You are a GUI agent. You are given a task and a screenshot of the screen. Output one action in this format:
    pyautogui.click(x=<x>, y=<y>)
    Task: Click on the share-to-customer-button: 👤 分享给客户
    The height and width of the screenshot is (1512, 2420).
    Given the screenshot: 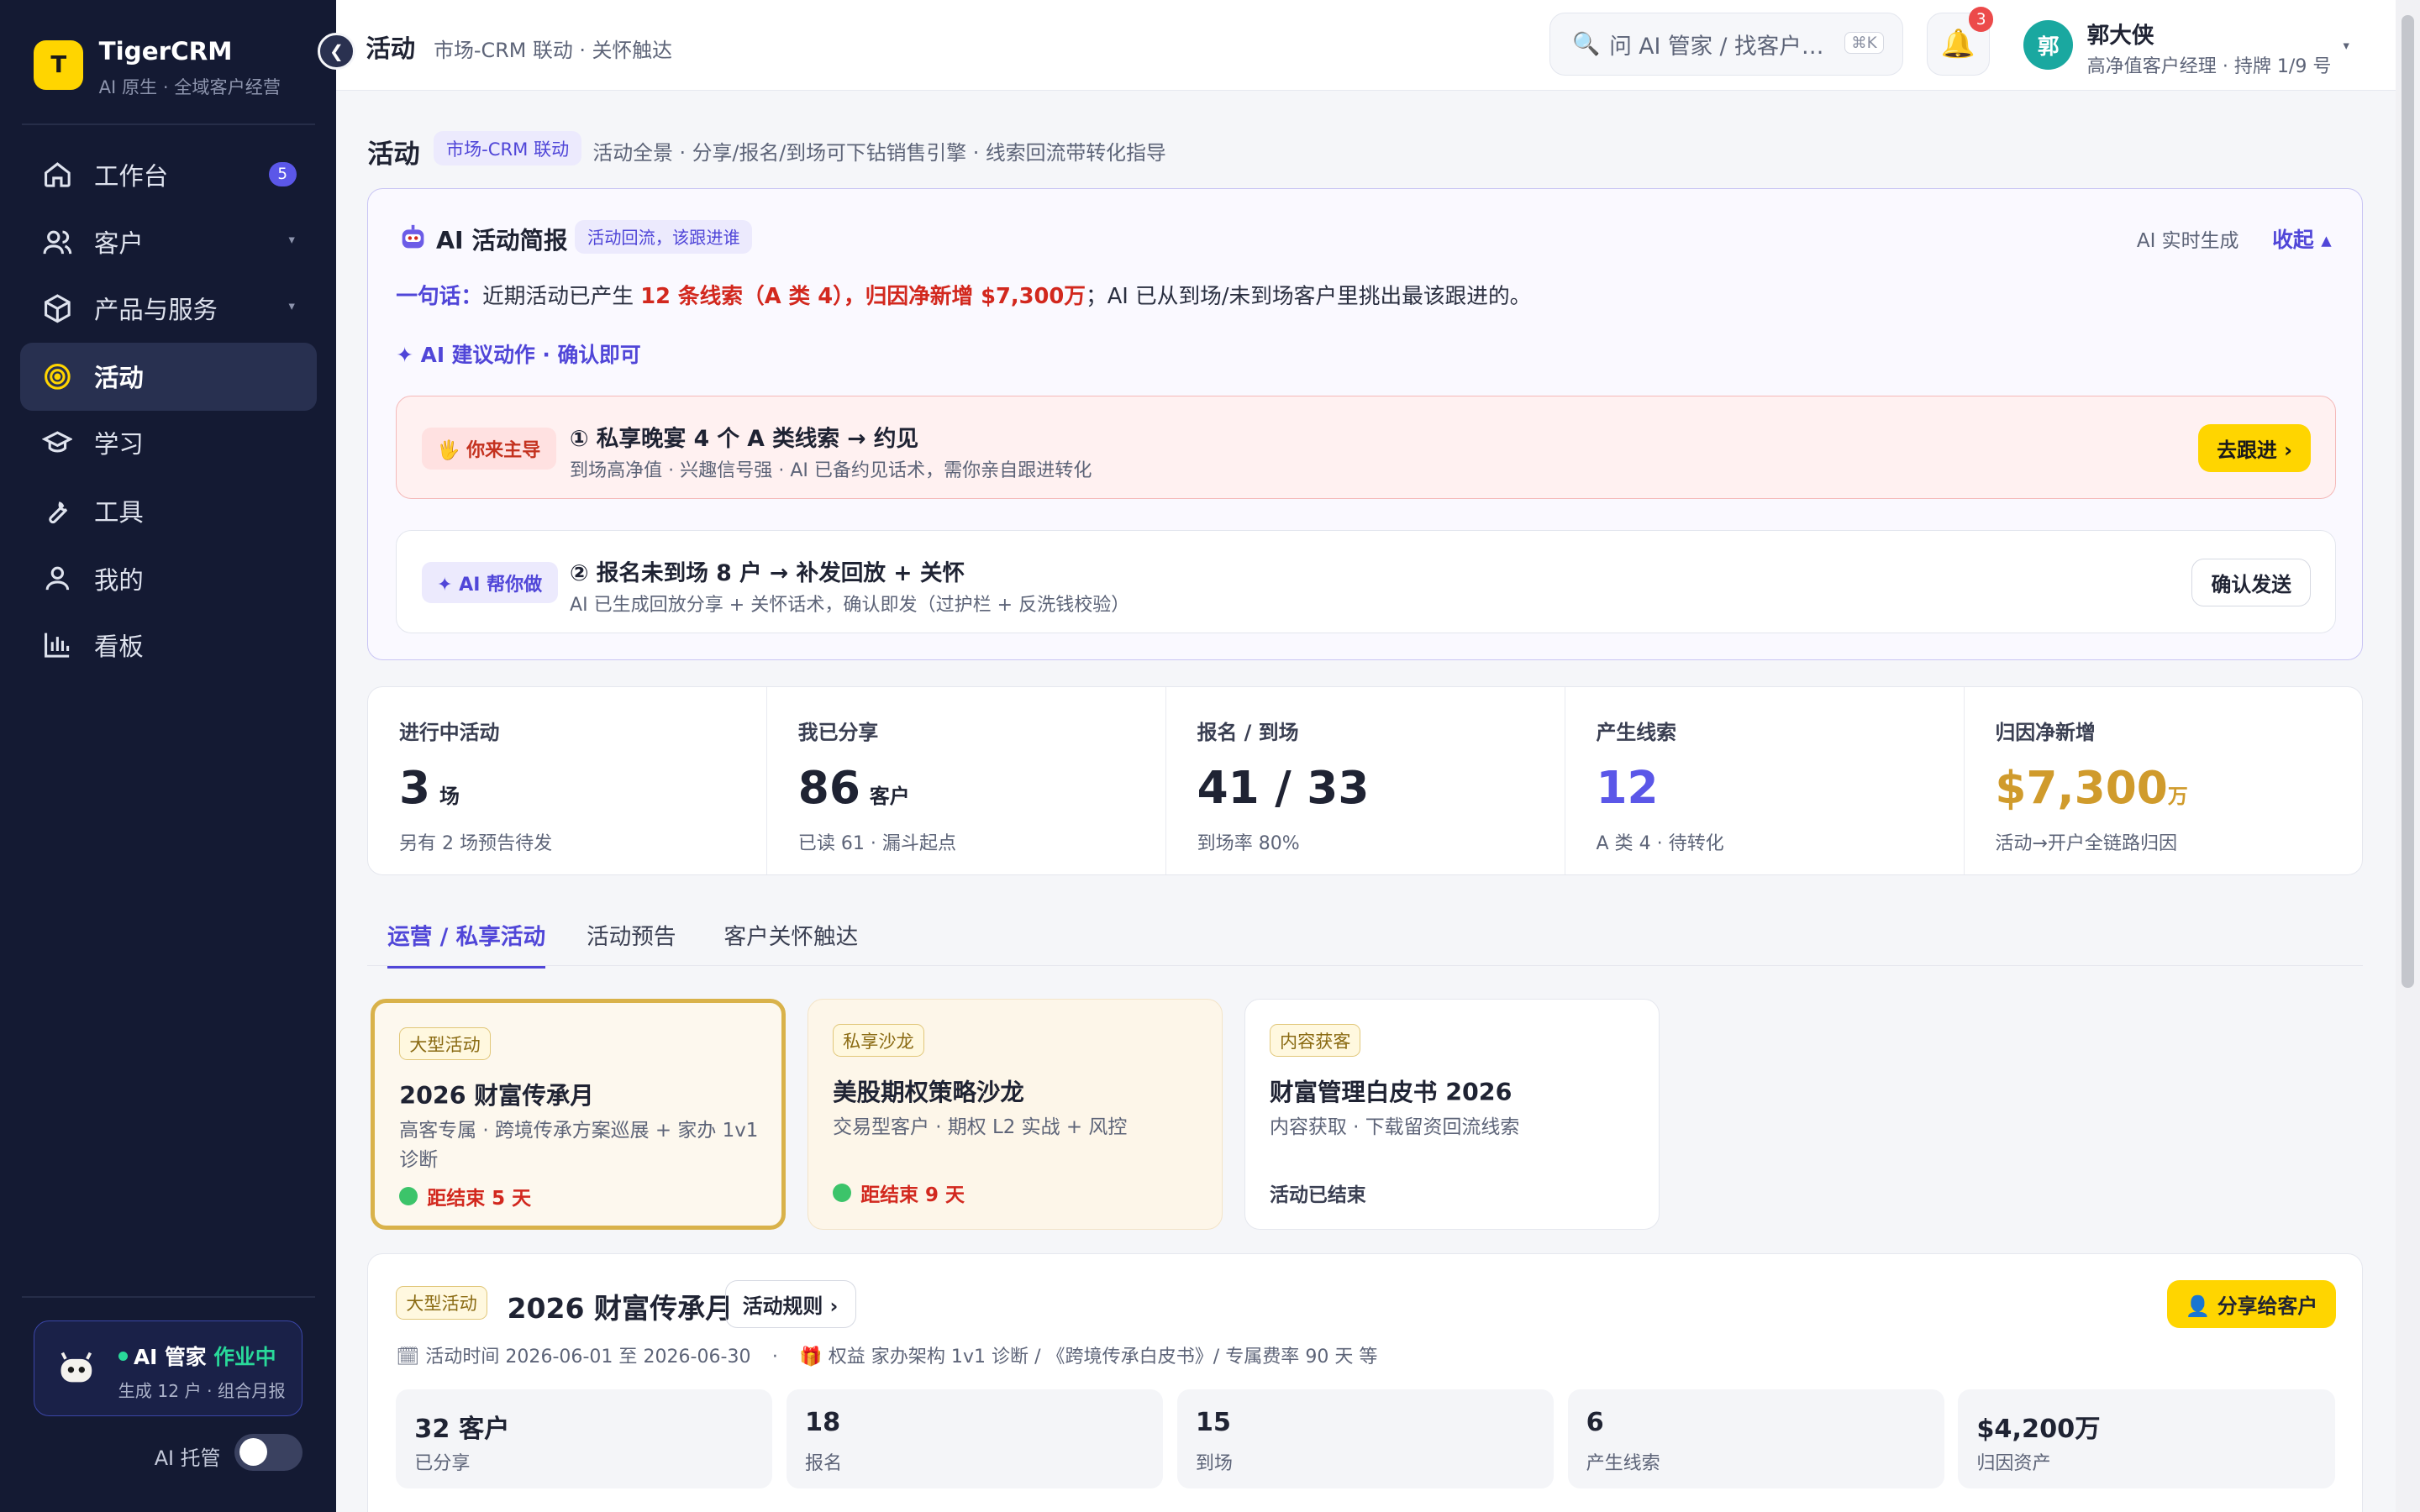 What is the action you would take?
    pyautogui.click(x=2251, y=1303)
    